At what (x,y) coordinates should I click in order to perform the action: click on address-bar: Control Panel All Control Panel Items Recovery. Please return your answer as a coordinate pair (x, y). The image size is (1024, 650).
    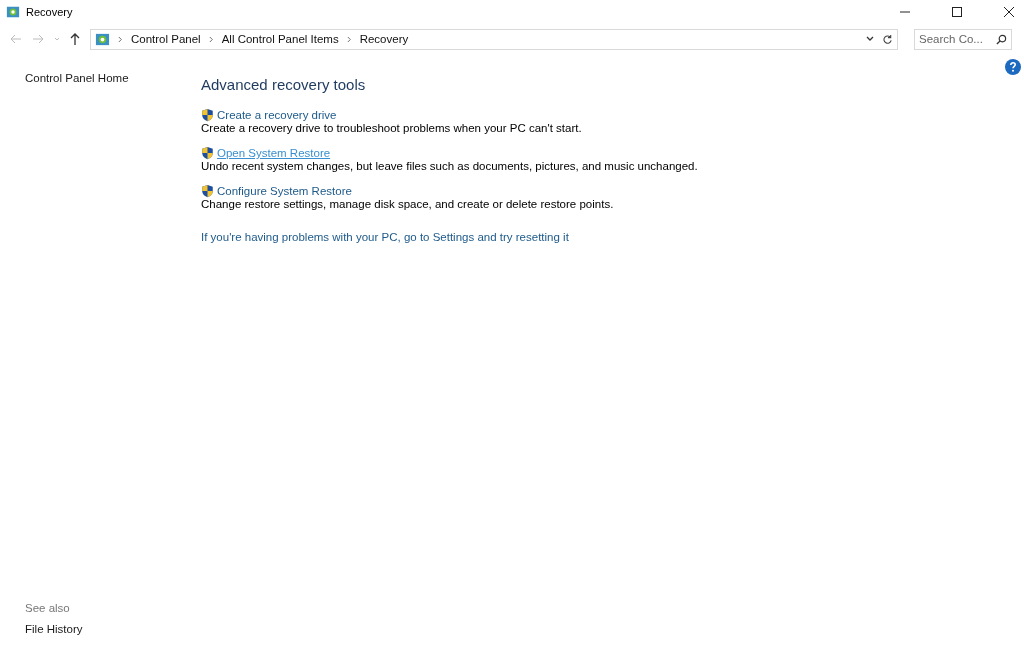
    Looking at the image, I should click on (494, 39).